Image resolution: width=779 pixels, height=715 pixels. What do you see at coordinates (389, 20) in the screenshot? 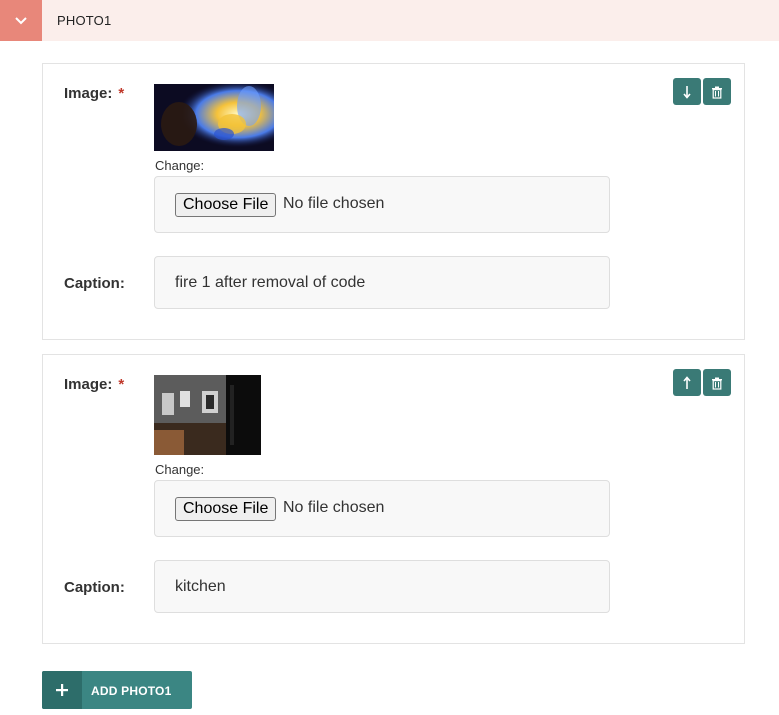
I see `section-header: PHOTO1` at bounding box center [389, 20].